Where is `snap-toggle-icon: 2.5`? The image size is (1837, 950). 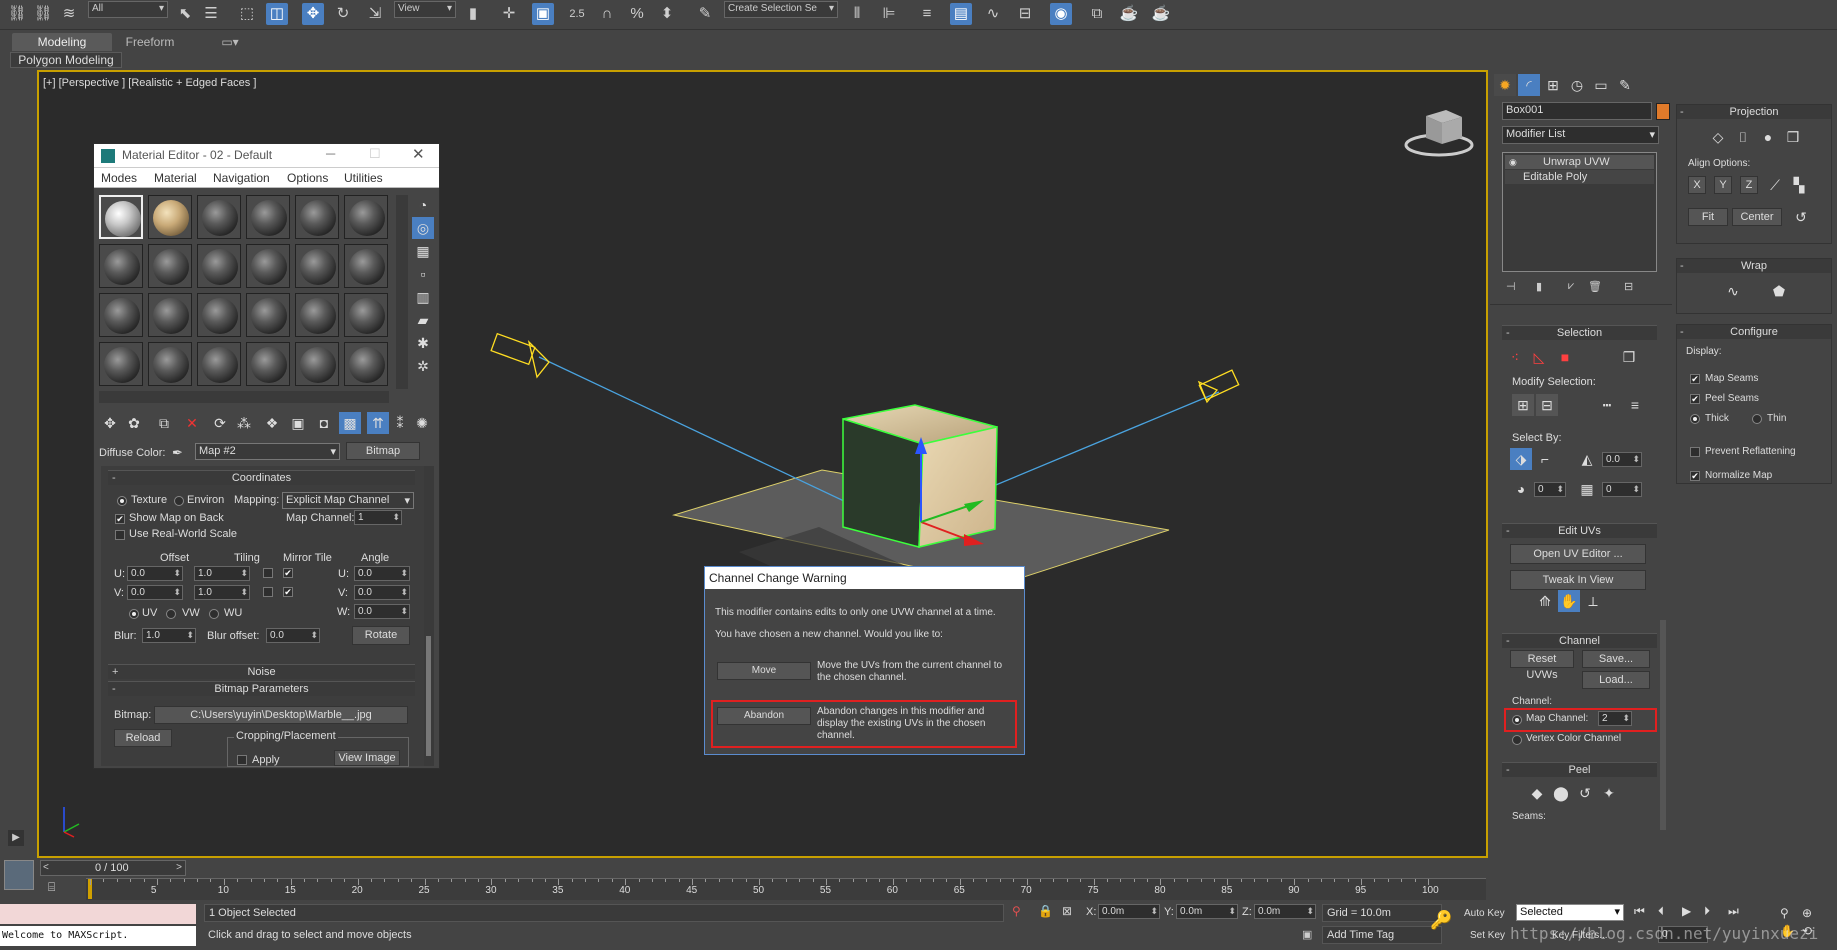
snap-toggle-icon: 2.5 is located at coordinates (577, 14).